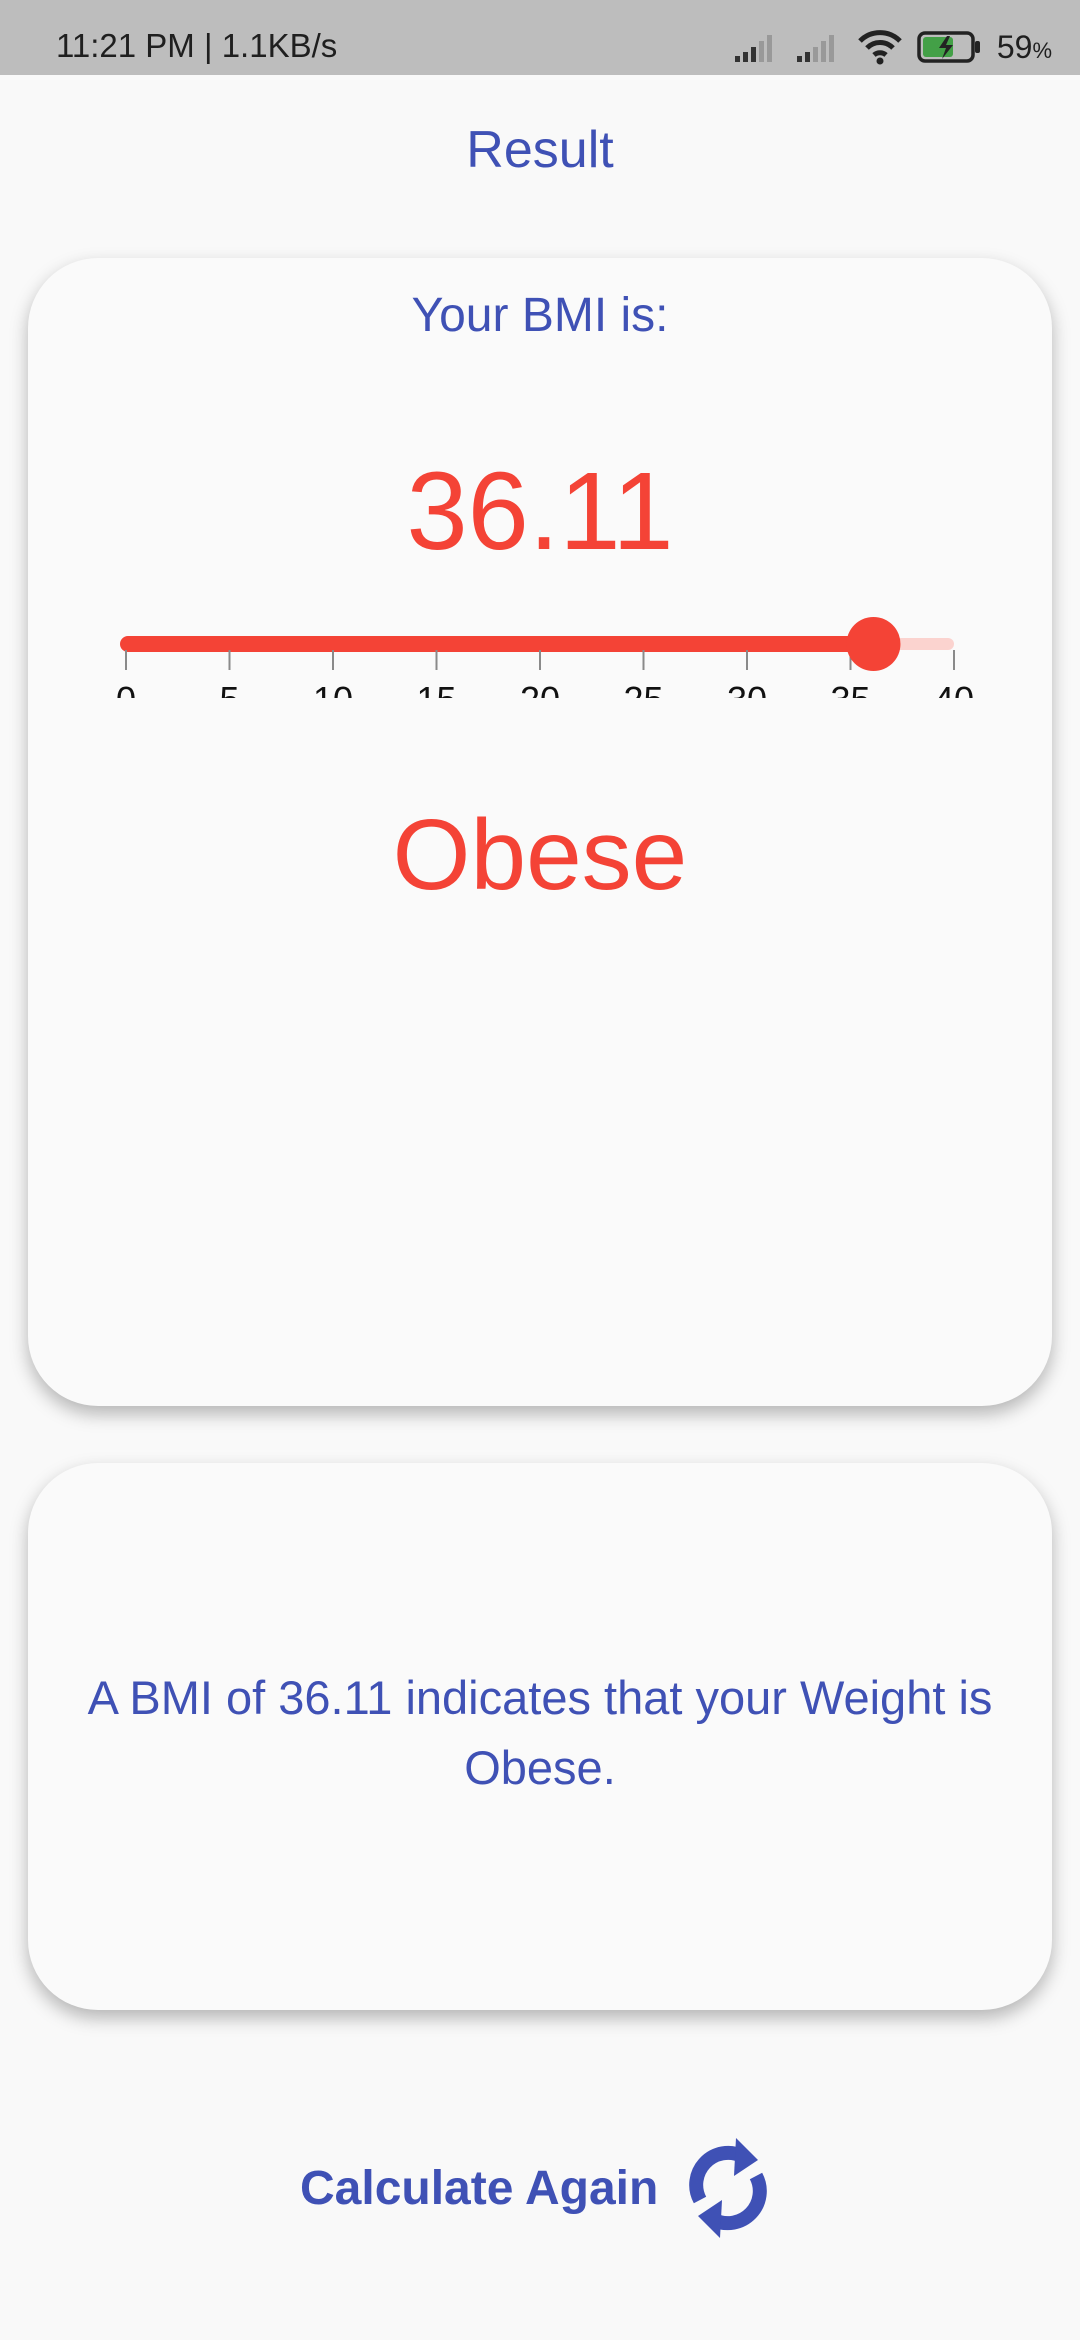 This screenshot has width=1080, height=2340. I want to click on status-bar: 11:21 PM | 1.1KB/s 59%, so click(540, 37).